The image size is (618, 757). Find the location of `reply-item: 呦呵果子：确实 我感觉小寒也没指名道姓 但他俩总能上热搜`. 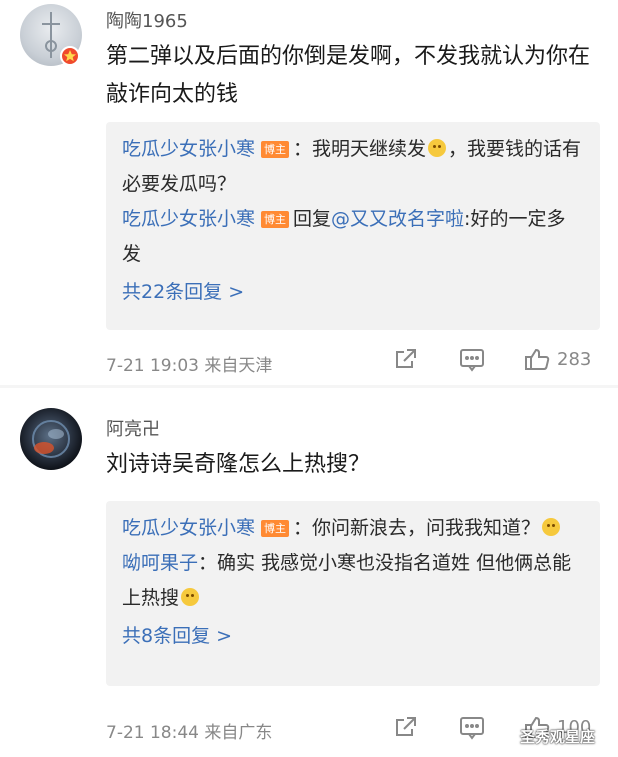

reply-item: 呦呵果子：确实 我感觉小寒也没指名道姓 但他俩总能上热搜 is located at coordinates (353, 581).